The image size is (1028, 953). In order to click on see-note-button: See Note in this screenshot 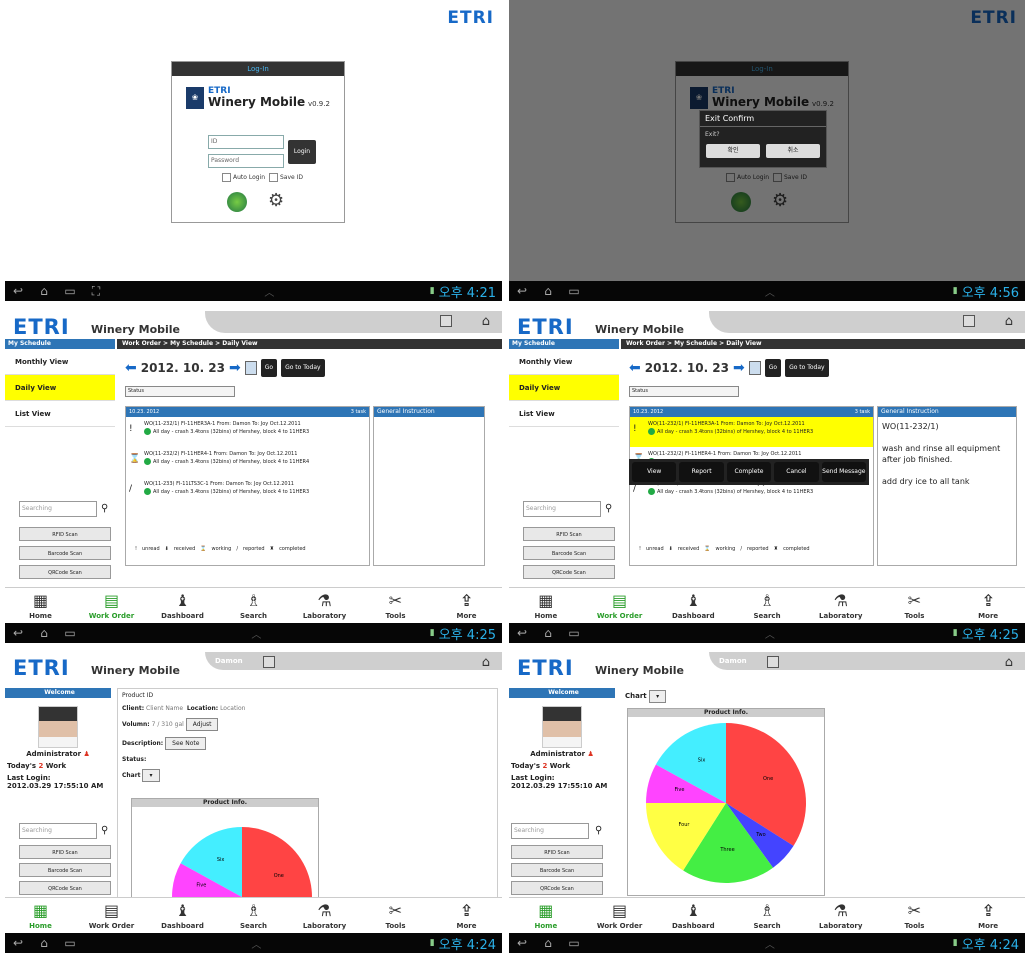, I will do `click(186, 743)`.